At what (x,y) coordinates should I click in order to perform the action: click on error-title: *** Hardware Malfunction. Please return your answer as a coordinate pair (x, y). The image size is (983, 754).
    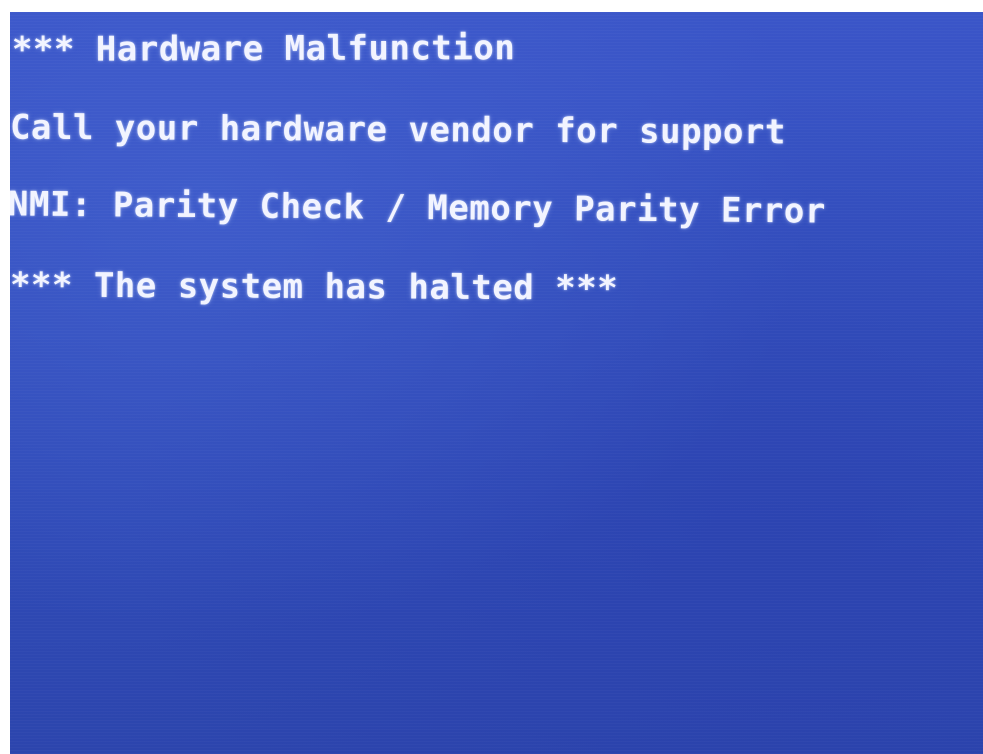
    Looking at the image, I should click on (263, 49).